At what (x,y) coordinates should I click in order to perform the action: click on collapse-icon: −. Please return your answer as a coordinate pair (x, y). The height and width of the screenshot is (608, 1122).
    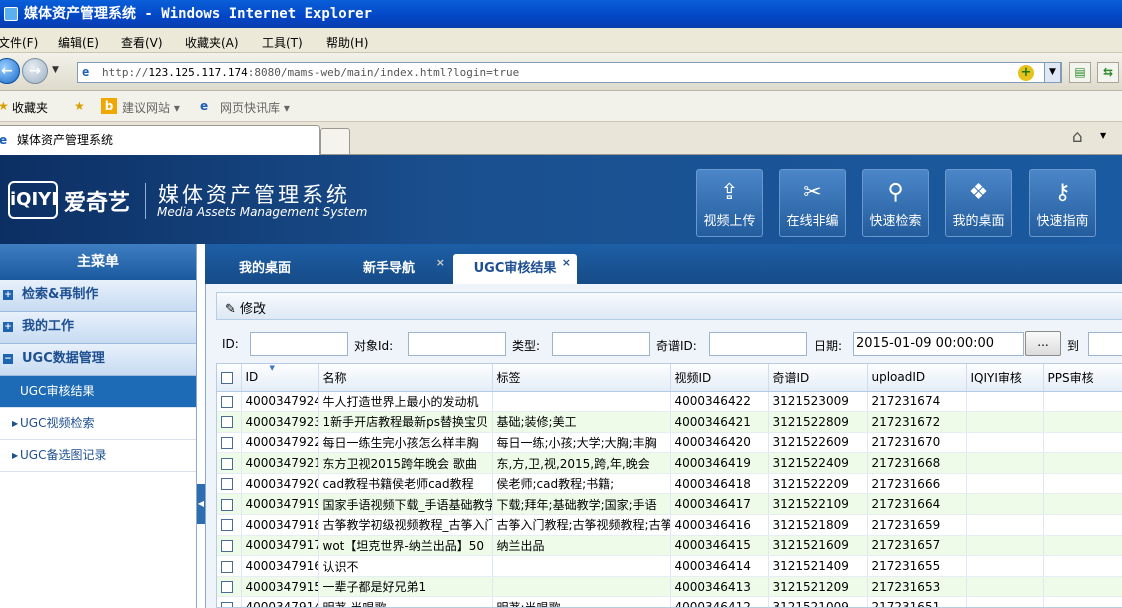
    Looking at the image, I should click on (8, 359).